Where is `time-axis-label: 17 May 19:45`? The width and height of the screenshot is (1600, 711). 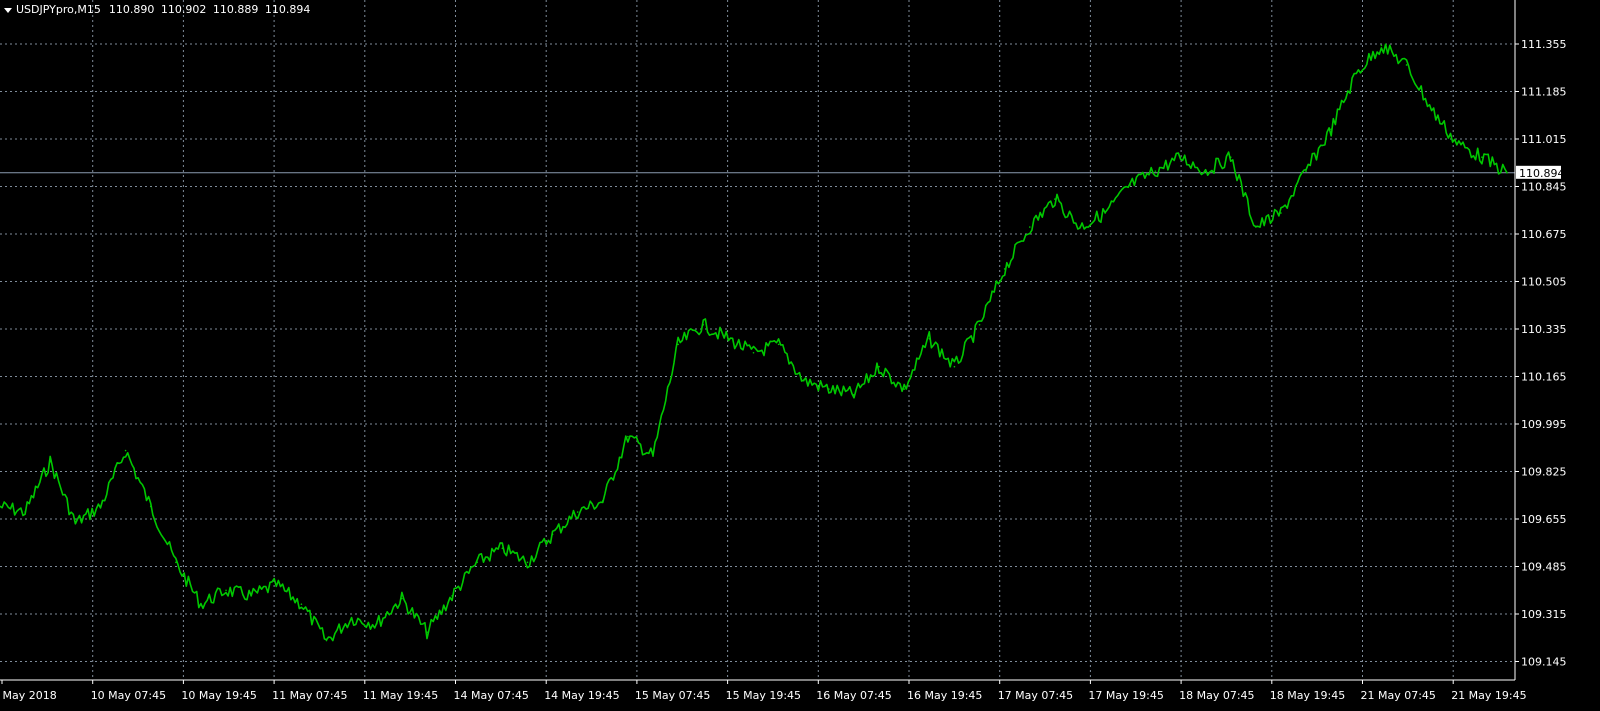
time-axis-label: 17 May 19:45 is located at coordinates (1125, 695).